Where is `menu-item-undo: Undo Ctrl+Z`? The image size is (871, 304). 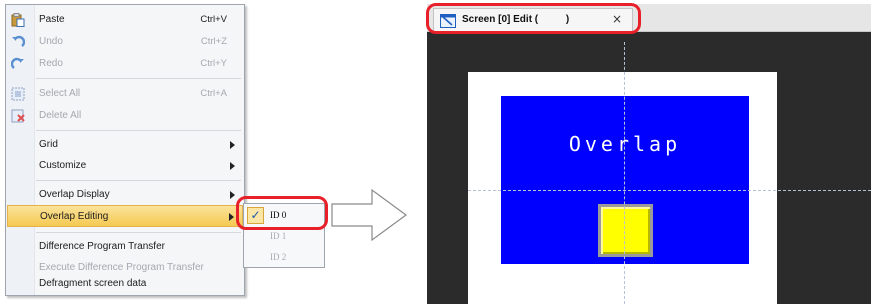 menu-item-undo: Undo Ctrl+Z is located at coordinates (125, 42).